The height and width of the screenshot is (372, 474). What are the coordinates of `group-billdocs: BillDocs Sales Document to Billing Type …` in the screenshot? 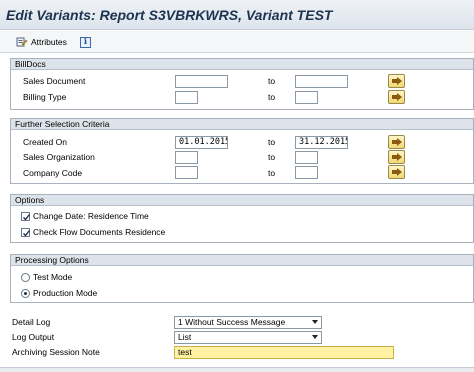 It's located at (242, 84).